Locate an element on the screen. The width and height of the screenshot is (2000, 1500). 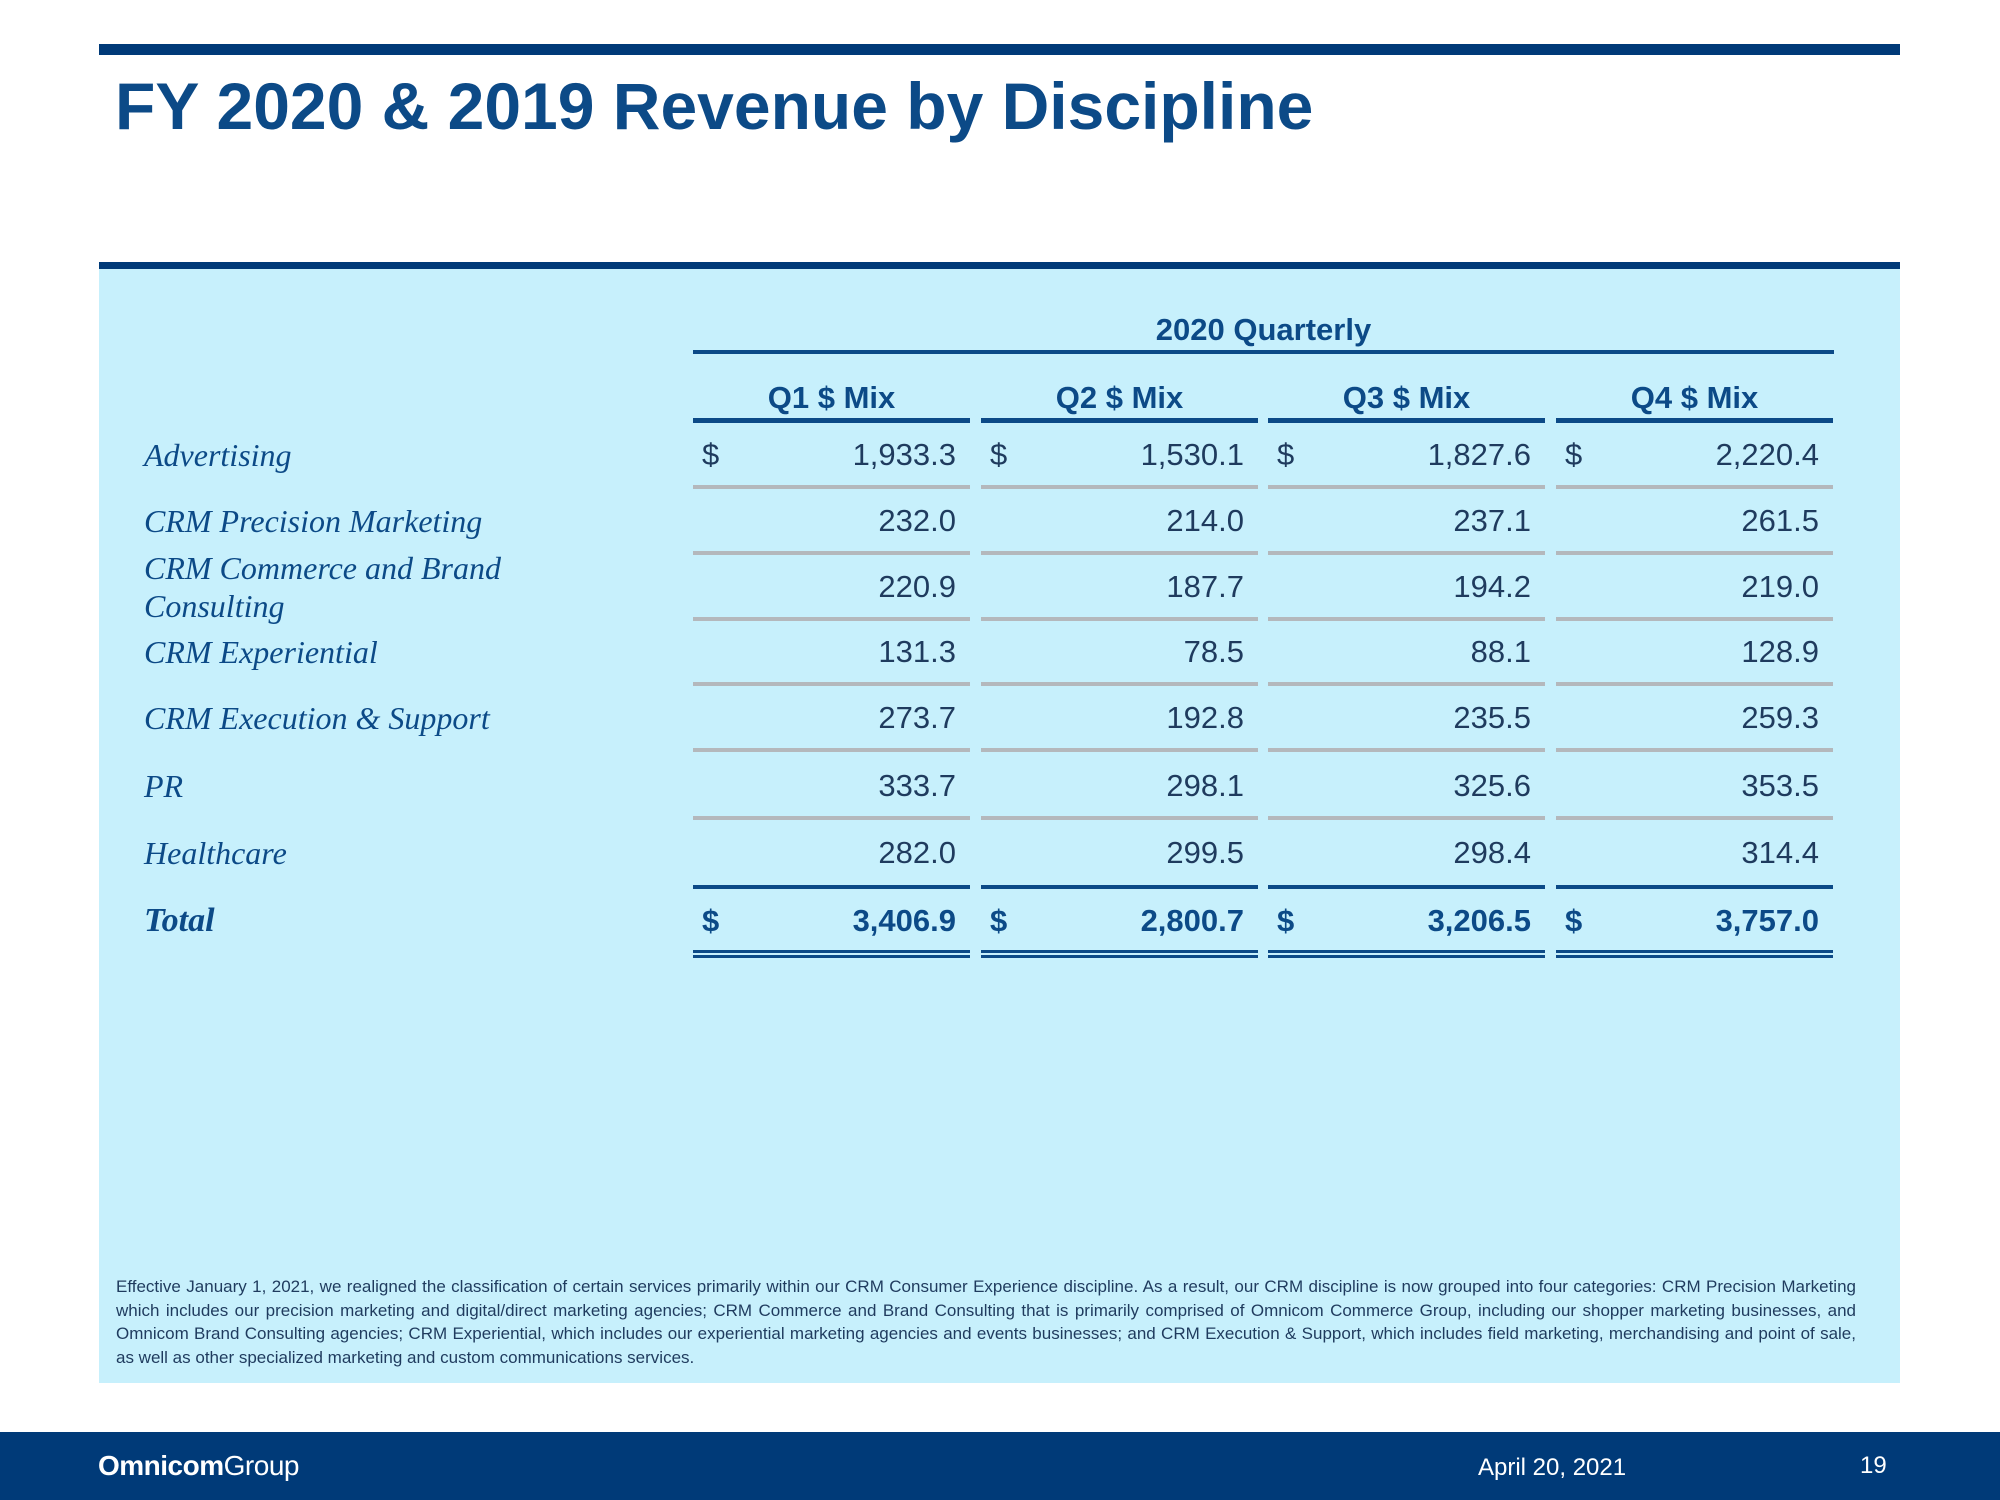
table-cell-value: 1,933.3 is located at coordinates (904, 454).